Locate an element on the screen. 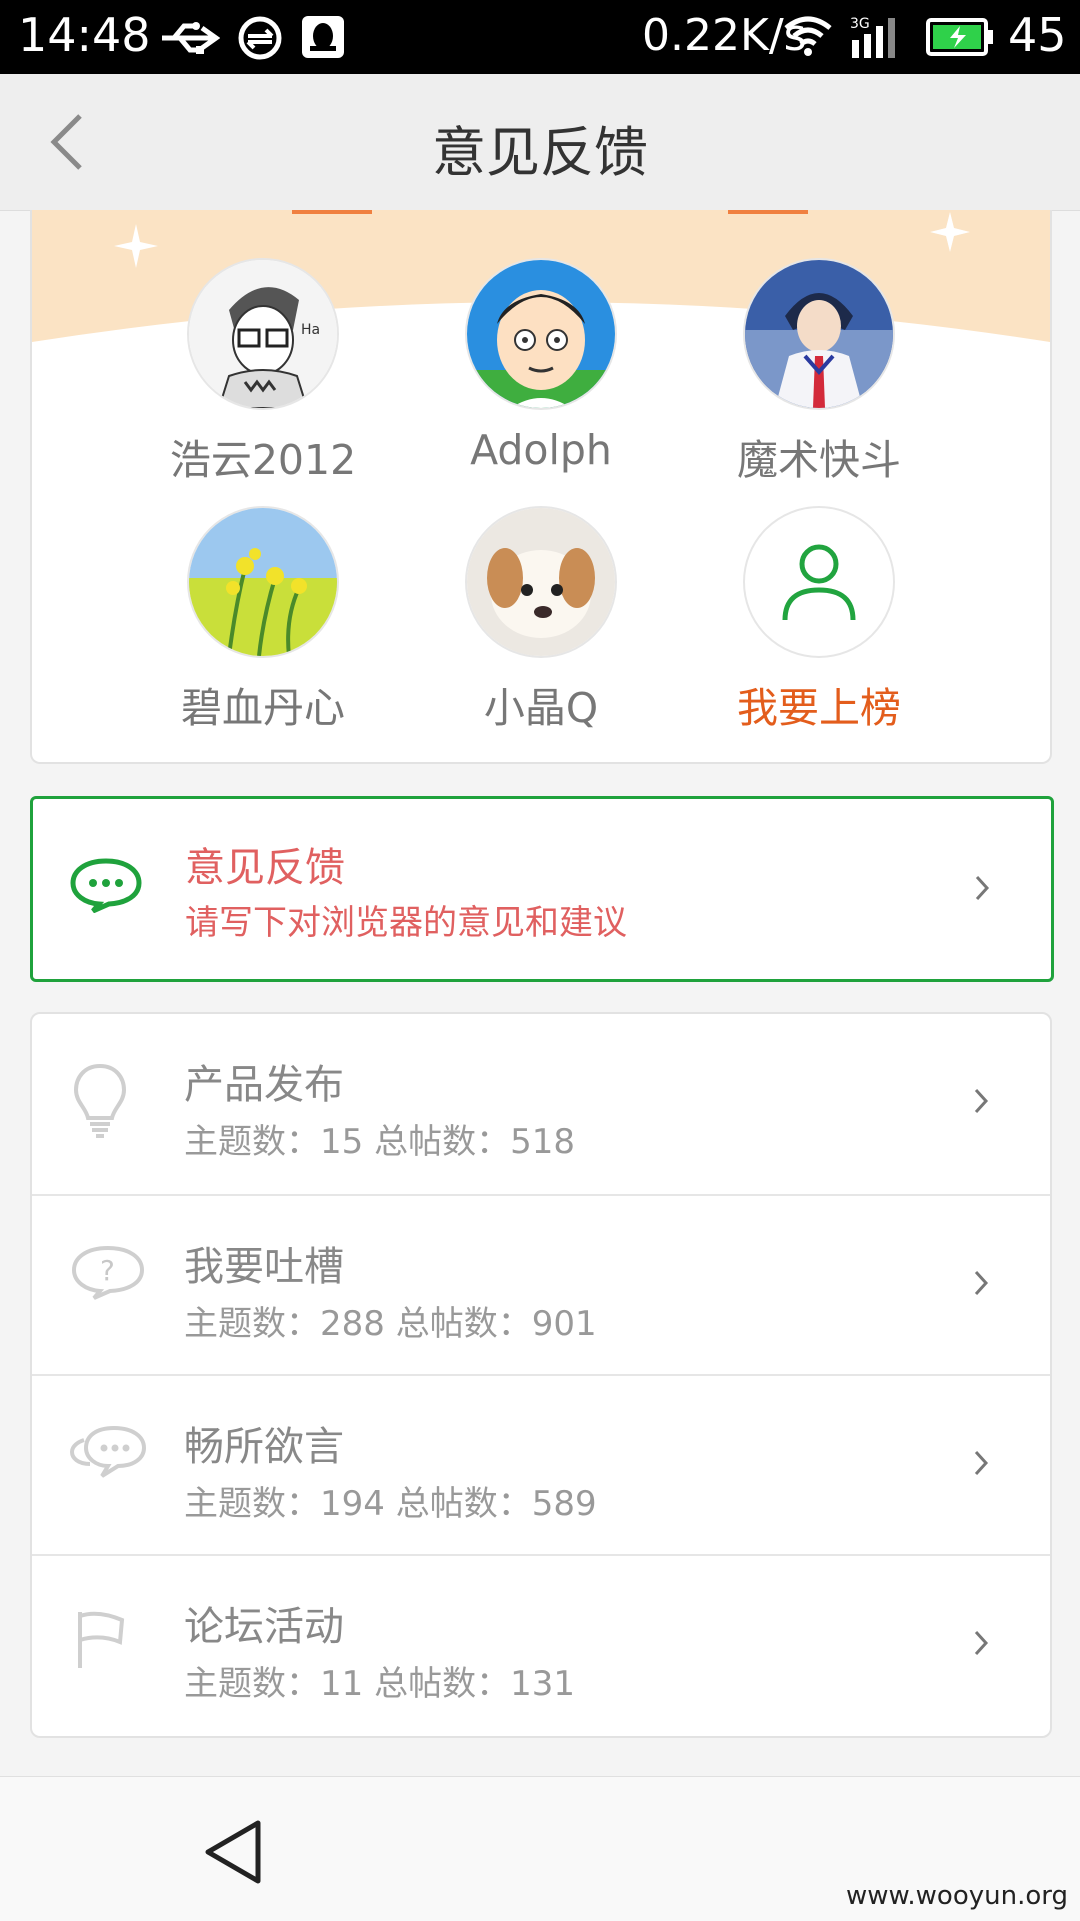  rank-user-name: 魔术快斗 is located at coordinates (819, 460).